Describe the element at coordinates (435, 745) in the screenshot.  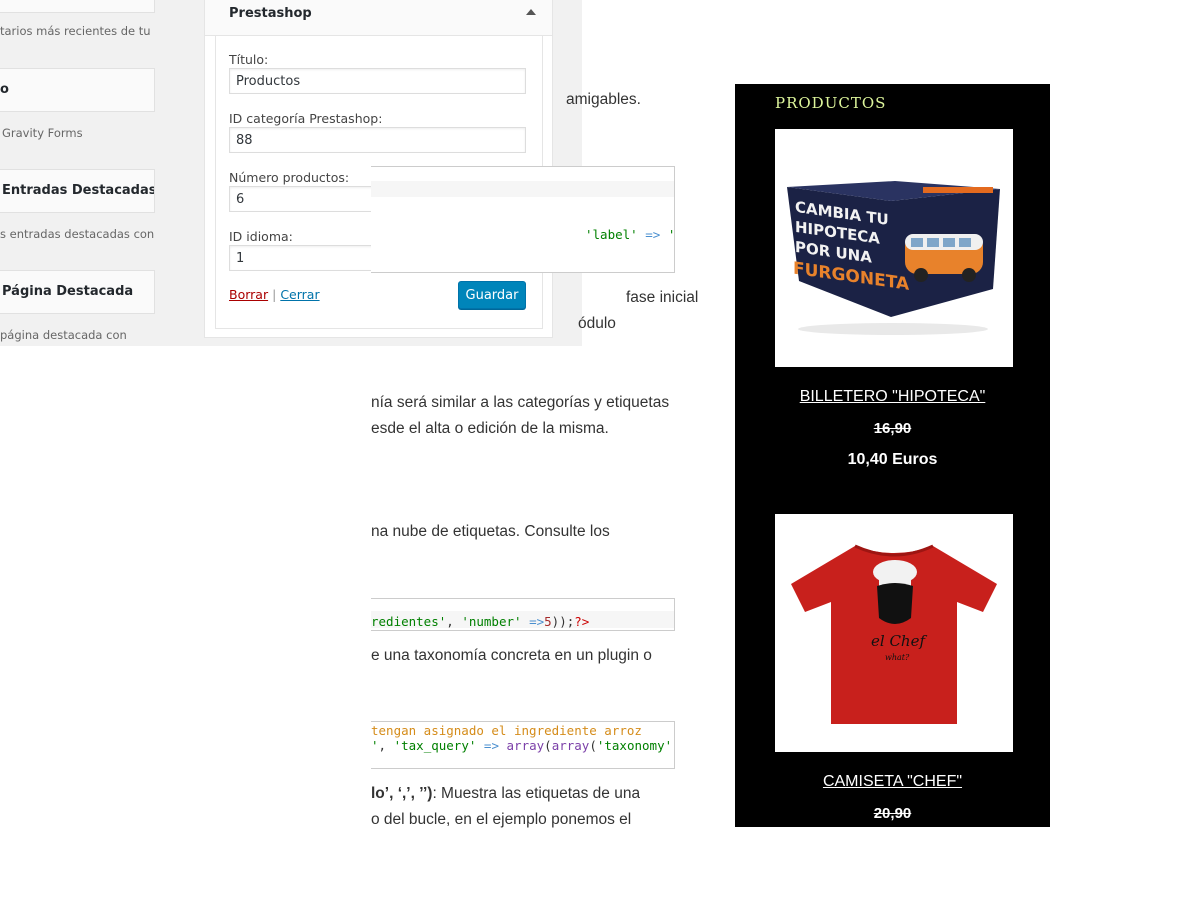
I see `code-token: 'tax_query'` at that location.